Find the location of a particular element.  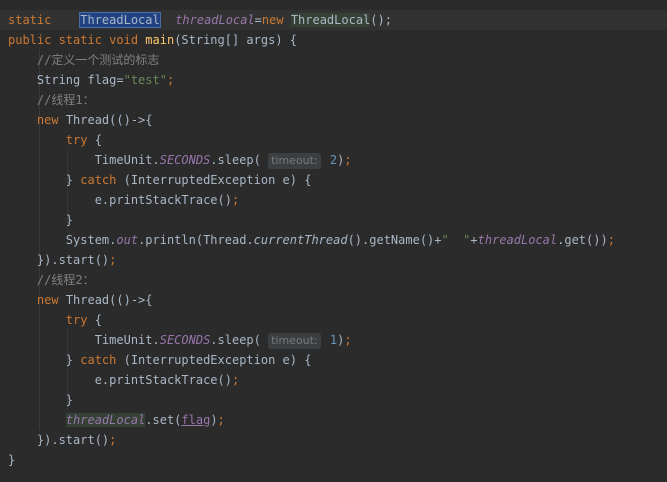

code-token: (); is located at coordinates (381, 20).